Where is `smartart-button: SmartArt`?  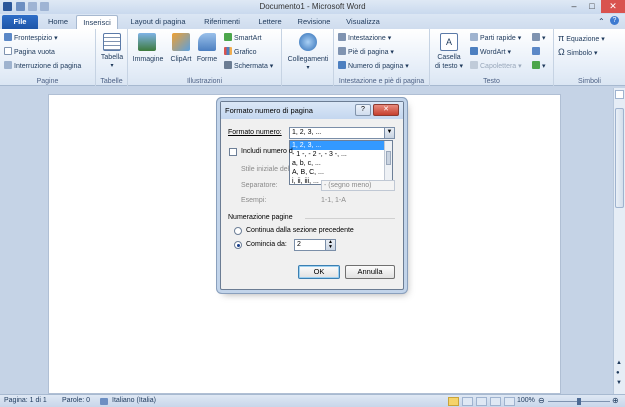 smartart-button: SmartArt is located at coordinates (243, 37).